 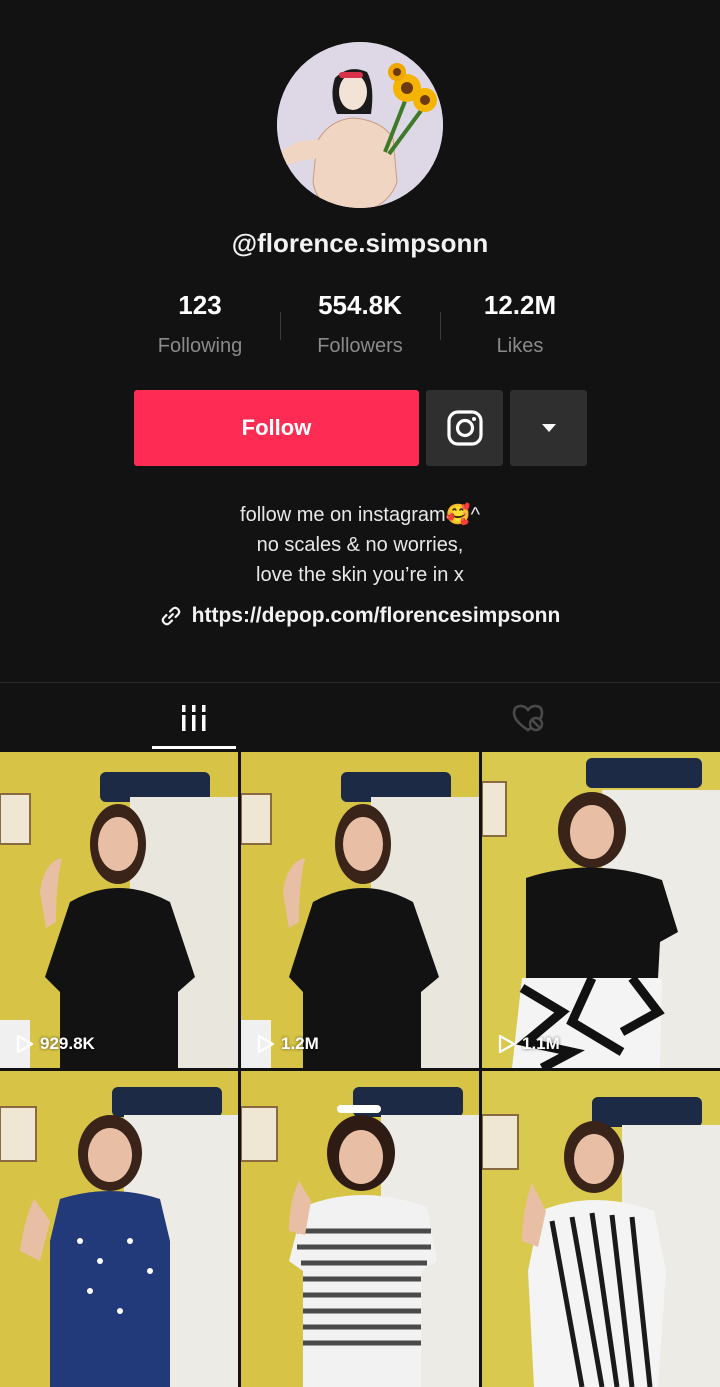 I want to click on more-options-button, so click(x=548, y=428).